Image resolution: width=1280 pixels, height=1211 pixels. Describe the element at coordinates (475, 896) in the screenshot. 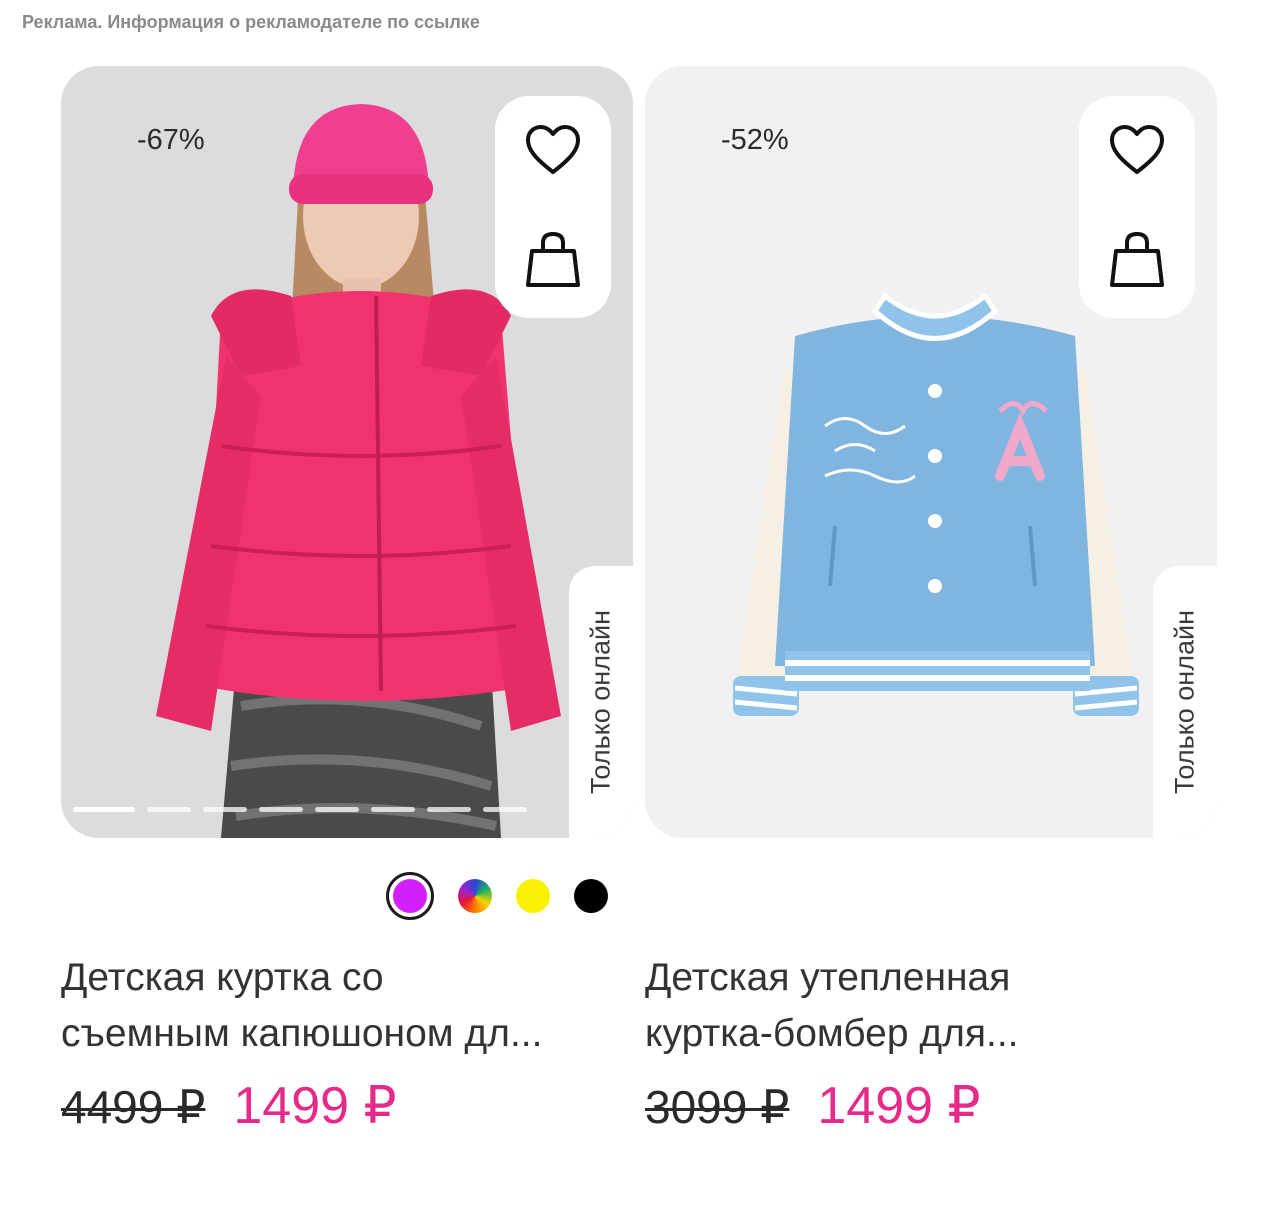

I see `color-swatch-multicolor` at that location.